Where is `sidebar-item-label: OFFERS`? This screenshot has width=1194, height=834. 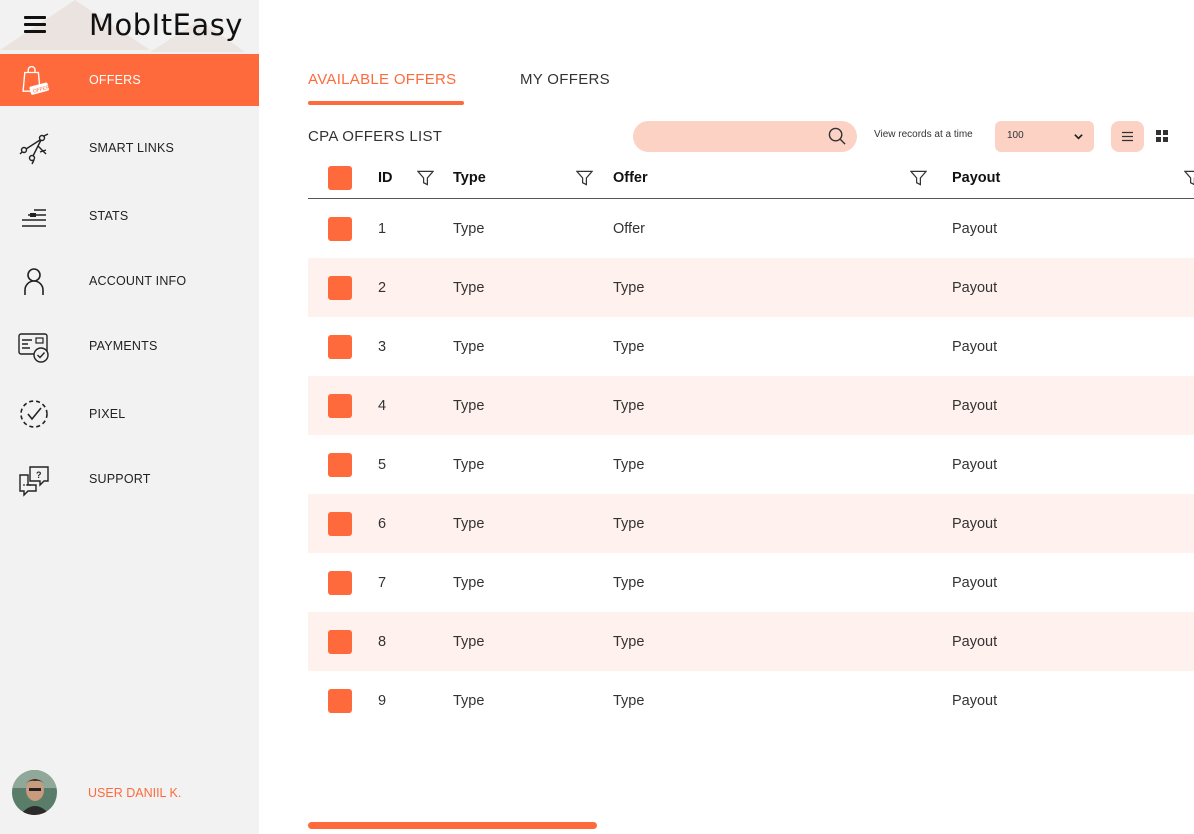 sidebar-item-label: OFFERS is located at coordinates (115, 80).